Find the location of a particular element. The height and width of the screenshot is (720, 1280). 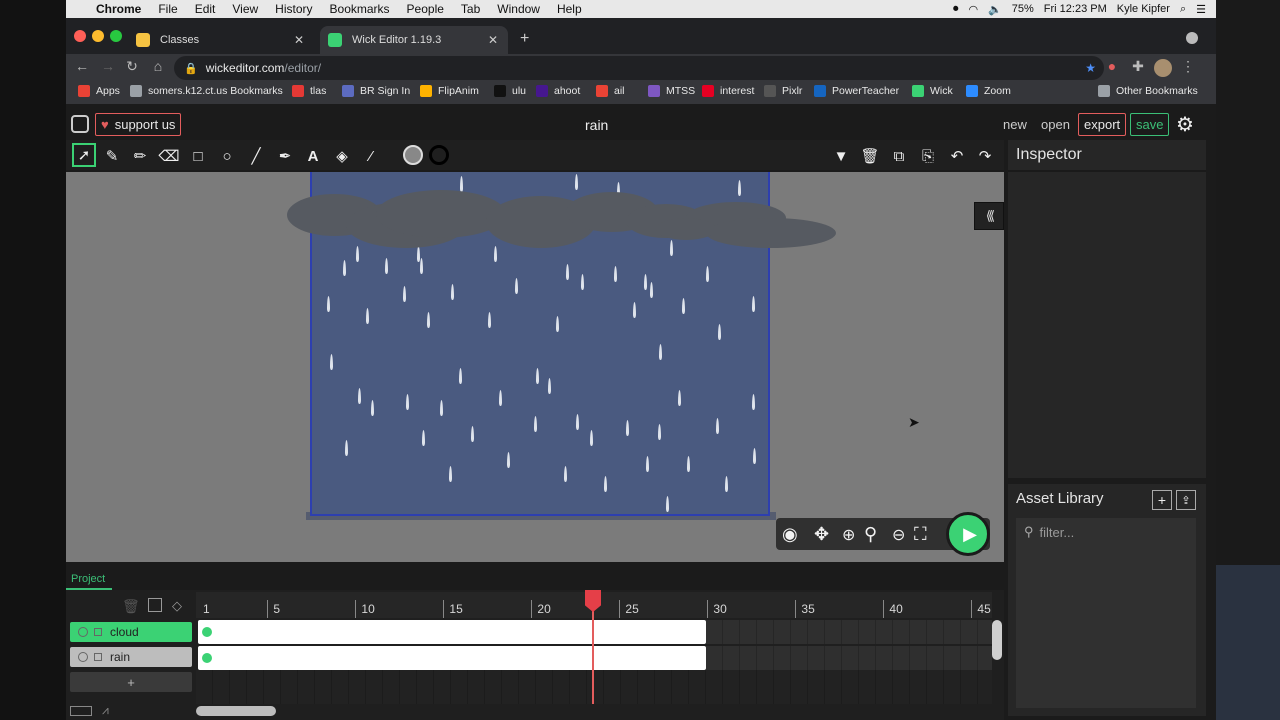

text-tool-icon: A is located at coordinates (313, 156).